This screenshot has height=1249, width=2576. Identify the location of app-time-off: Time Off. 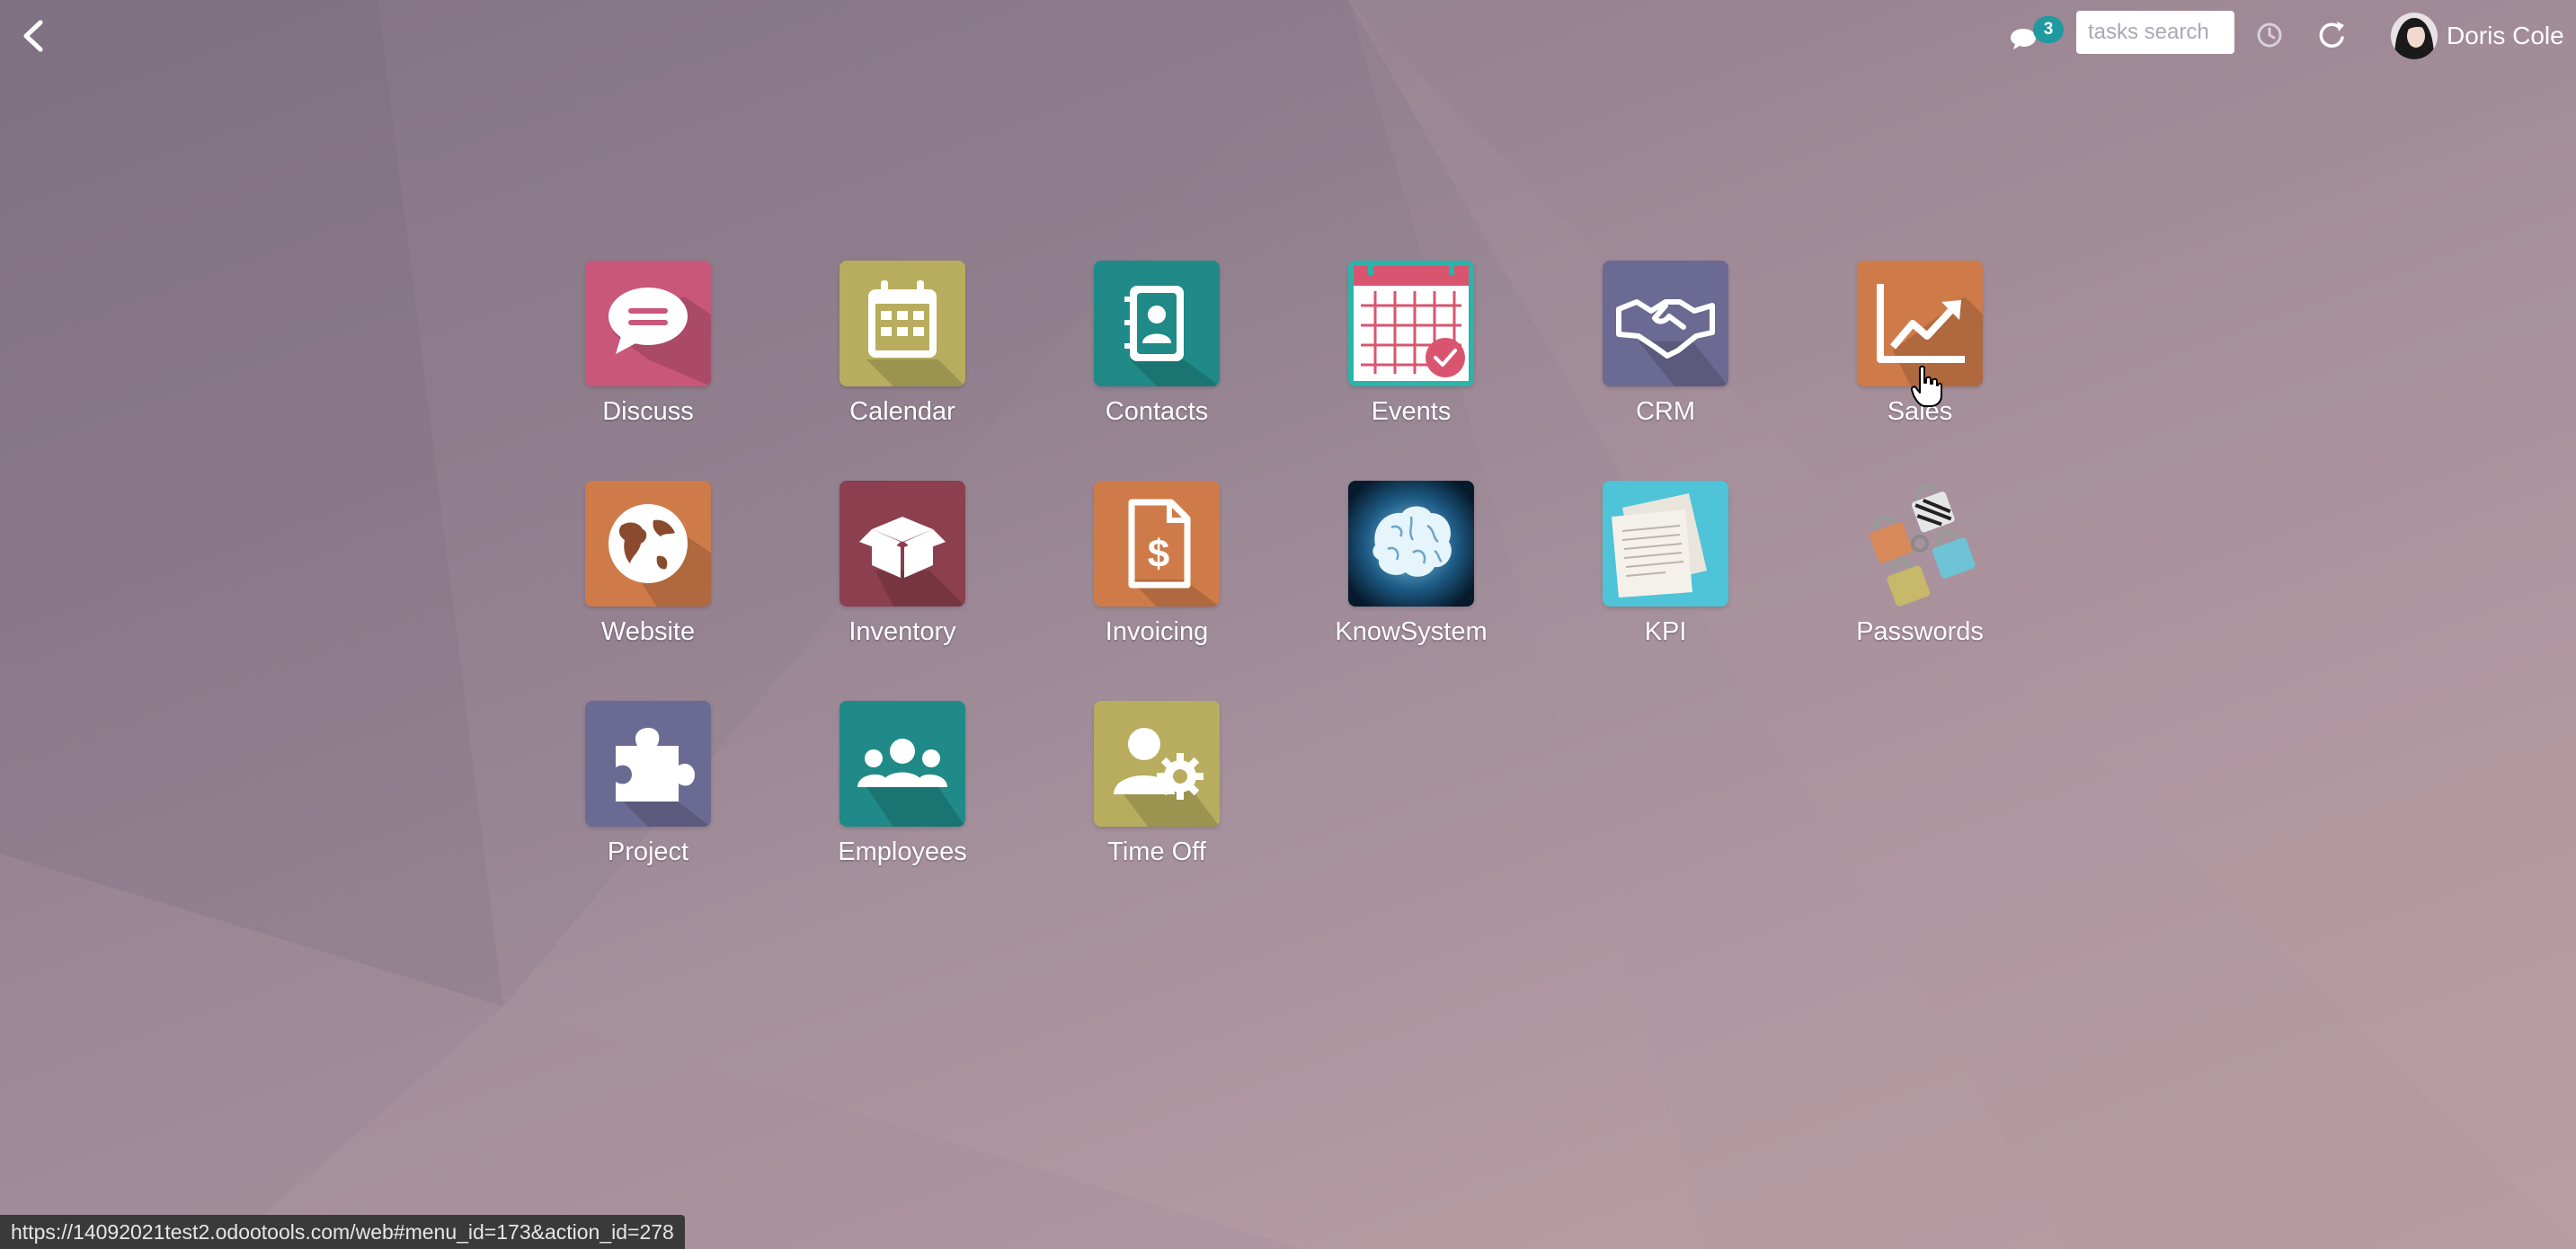
(1157, 800).